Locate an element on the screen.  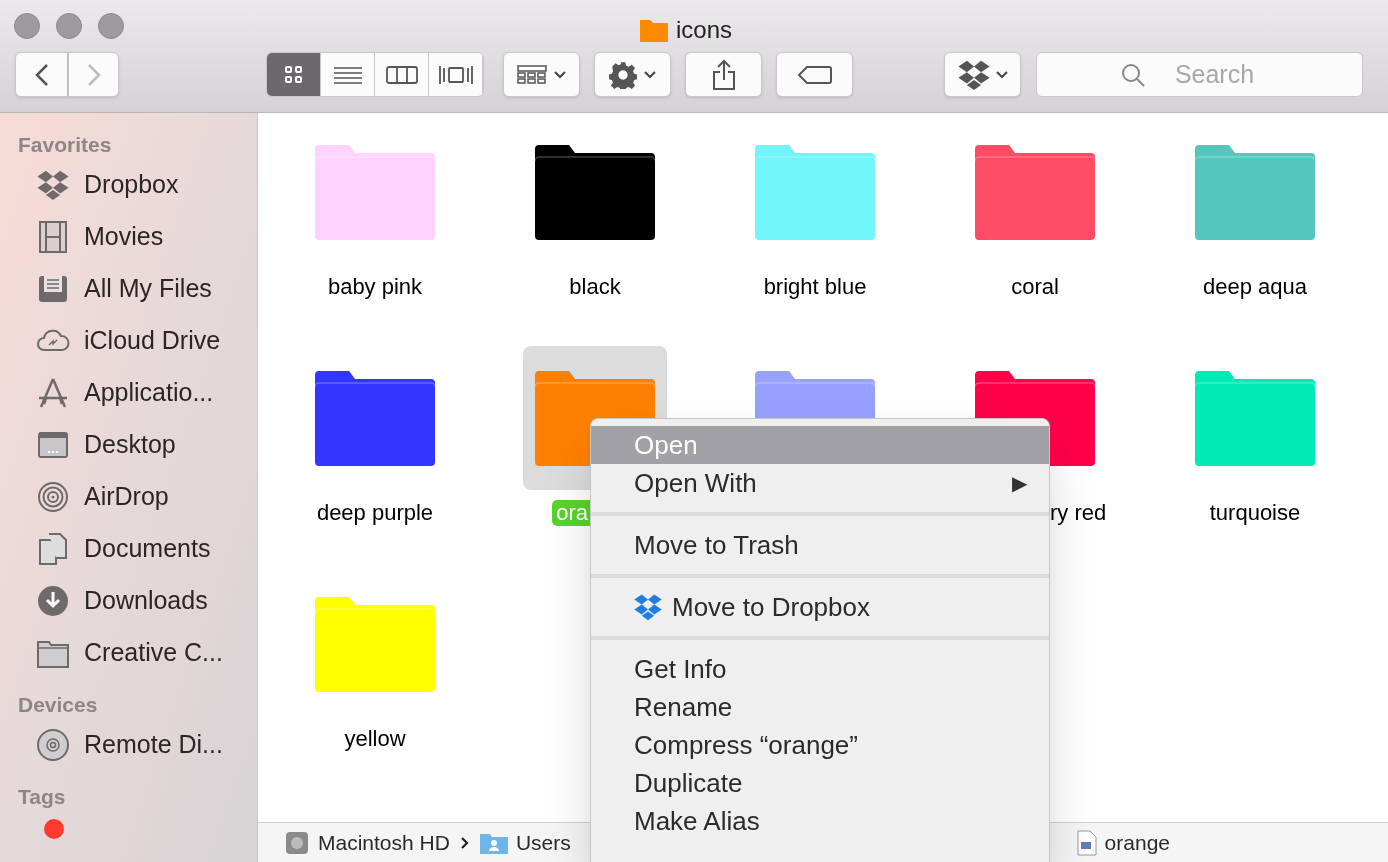
folder-label: bright blue is located at coordinates (815, 287).